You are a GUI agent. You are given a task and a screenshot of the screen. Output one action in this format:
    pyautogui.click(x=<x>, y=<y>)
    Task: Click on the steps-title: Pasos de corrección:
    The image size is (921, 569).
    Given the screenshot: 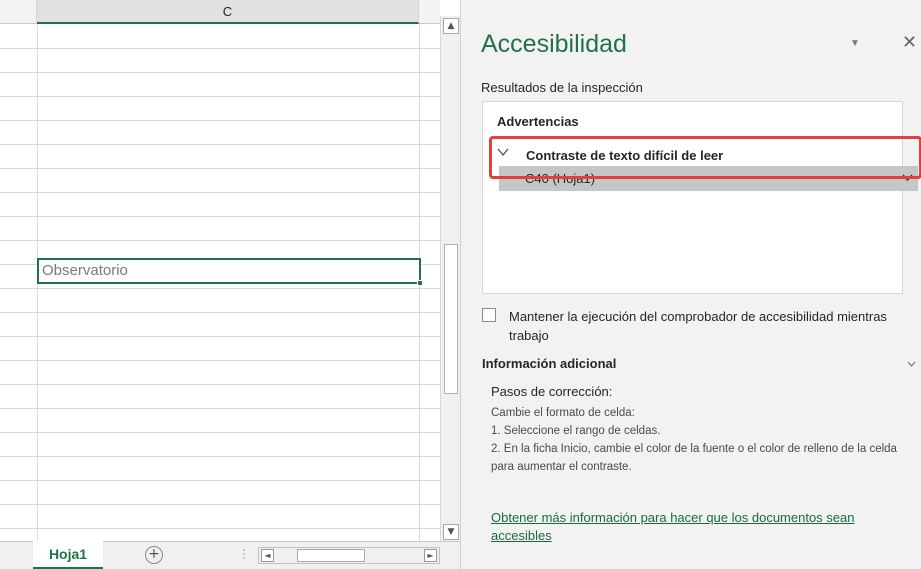 What is the action you would take?
    pyautogui.click(x=552, y=391)
    